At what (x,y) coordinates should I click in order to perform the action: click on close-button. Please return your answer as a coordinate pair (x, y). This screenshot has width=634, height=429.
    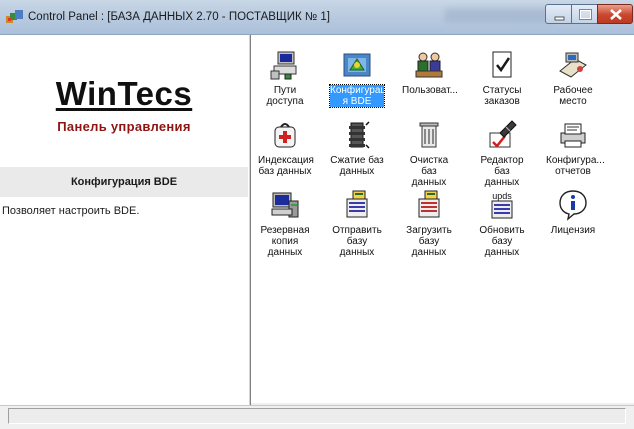
    Looking at the image, I should click on (615, 14).